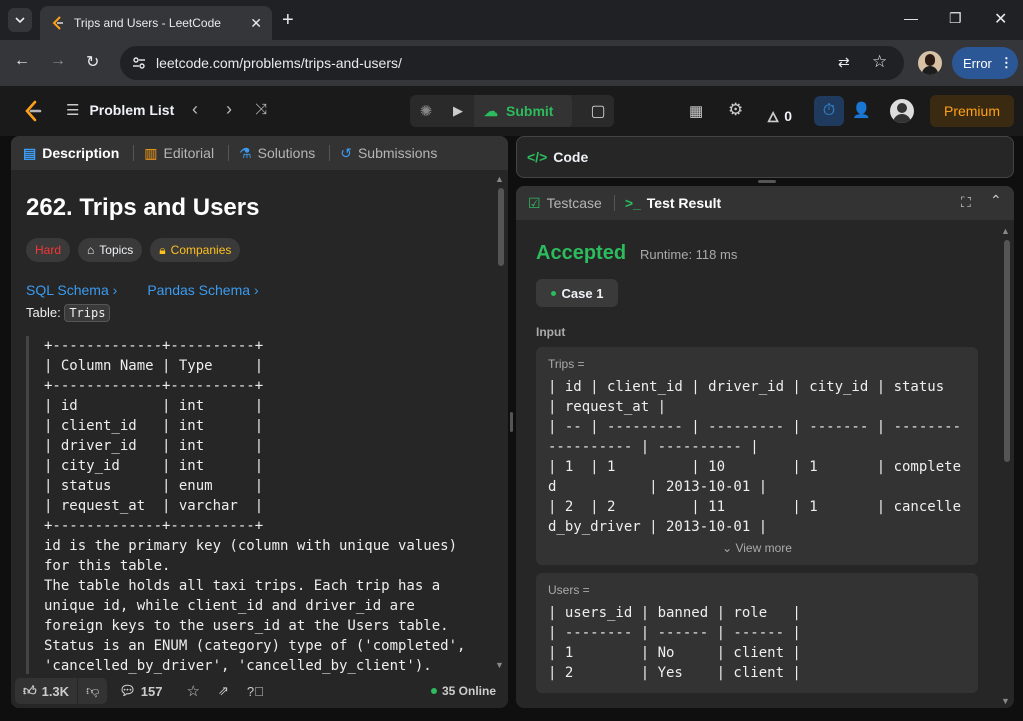  What do you see at coordinates (501, 227) in the screenshot?
I see `description-scrollbar` at bounding box center [501, 227].